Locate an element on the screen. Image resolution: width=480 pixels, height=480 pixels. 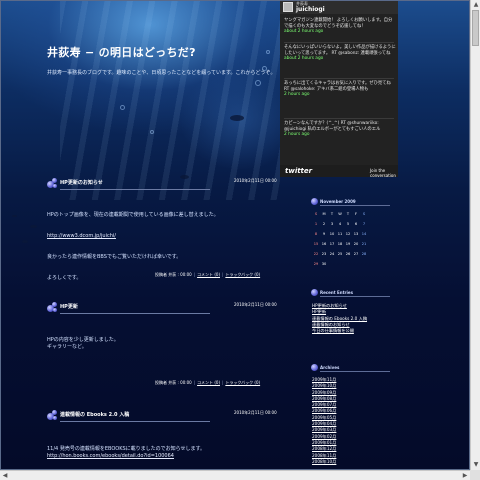
scrollbar-corner is located at coordinates (475, 475).